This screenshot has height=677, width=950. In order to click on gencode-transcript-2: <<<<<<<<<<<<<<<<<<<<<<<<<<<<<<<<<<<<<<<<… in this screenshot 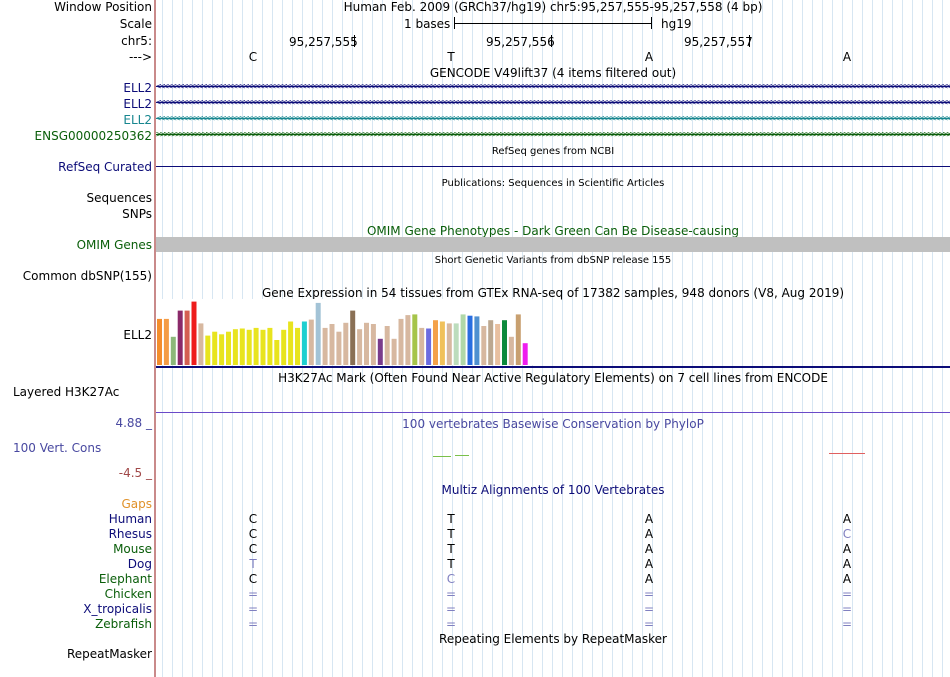, I will do `click(553, 103)`.